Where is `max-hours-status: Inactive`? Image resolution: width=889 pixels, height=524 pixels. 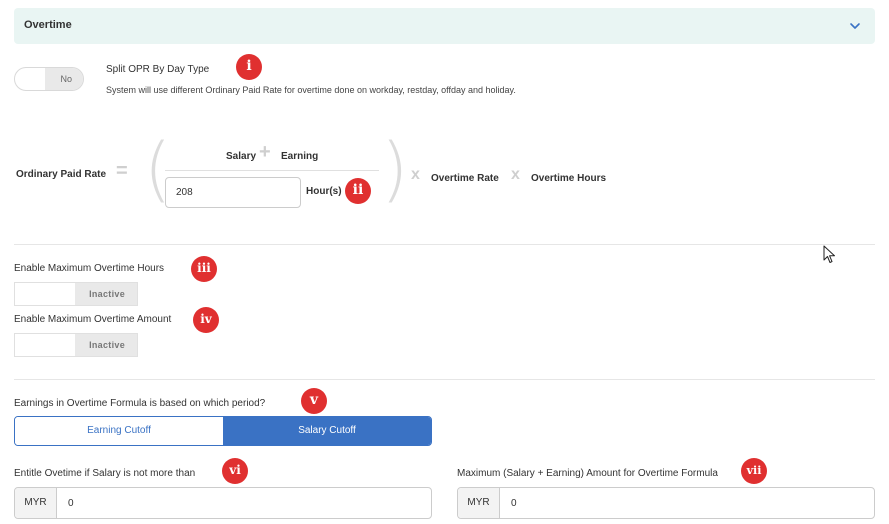
max-hours-status: Inactive is located at coordinates (107, 294).